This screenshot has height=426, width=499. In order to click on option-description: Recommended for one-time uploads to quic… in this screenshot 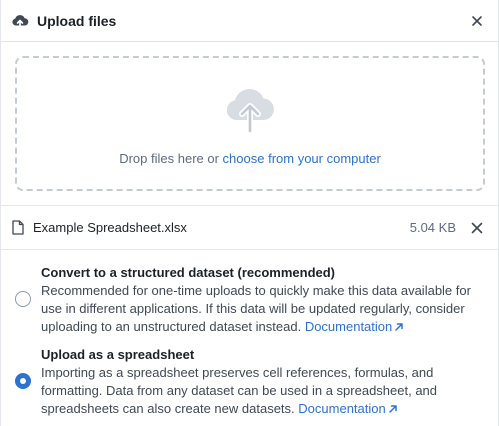, I will do `click(265, 309)`.